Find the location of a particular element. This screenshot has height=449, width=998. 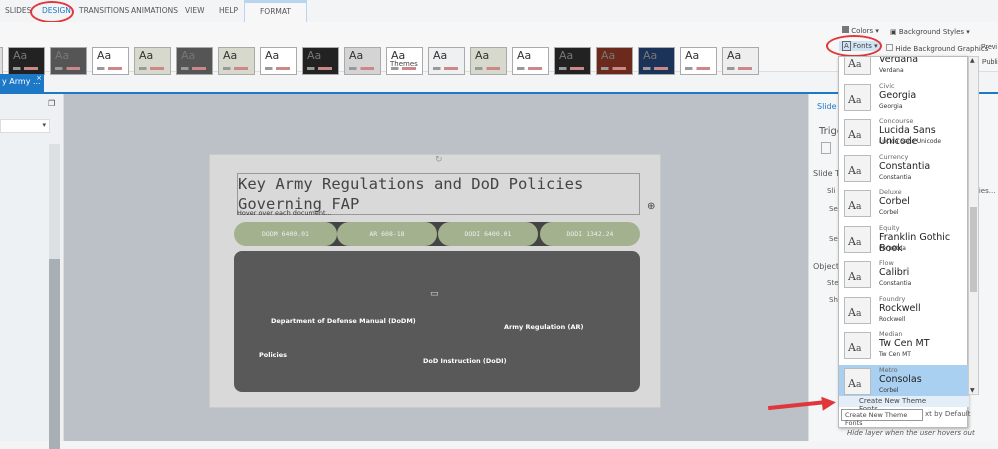

font-theme-name: Equity is located at coordinates (889, 227).